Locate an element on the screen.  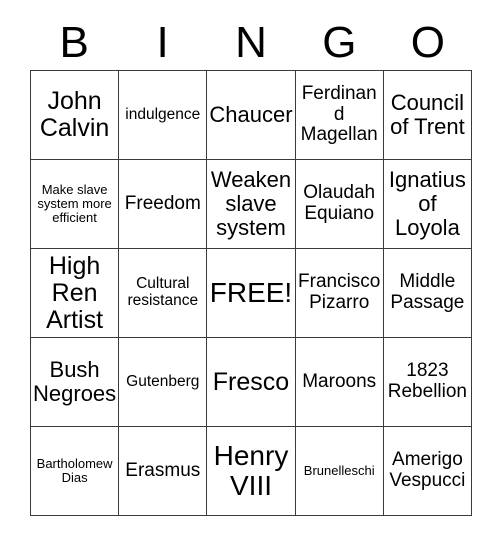
bingo-cell-label: Olaudah Equiano is located at coordinates (339, 203).